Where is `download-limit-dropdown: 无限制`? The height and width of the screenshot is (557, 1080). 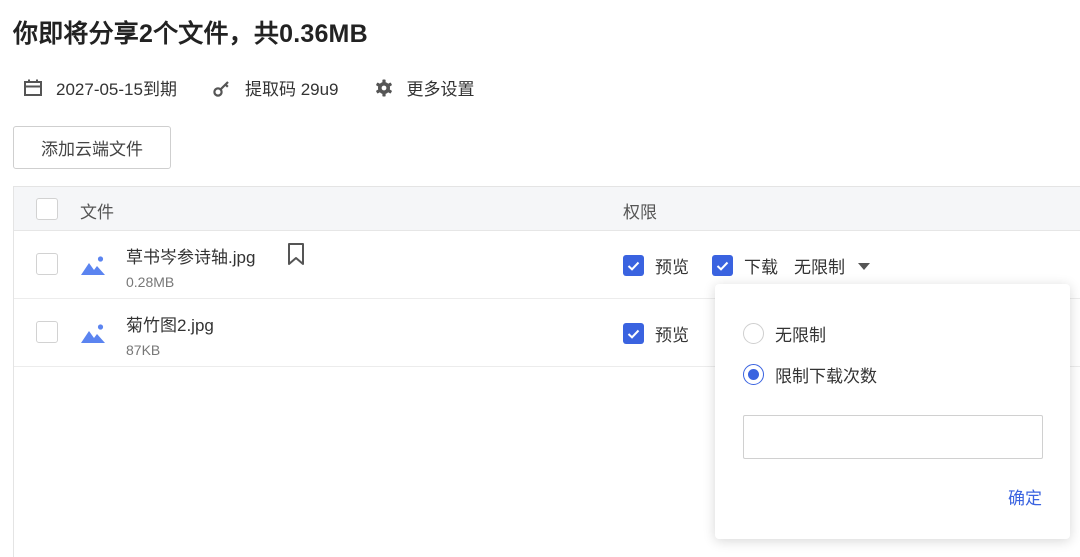
download-limit-dropdown: 无限制 is located at coordinates (832, 265).